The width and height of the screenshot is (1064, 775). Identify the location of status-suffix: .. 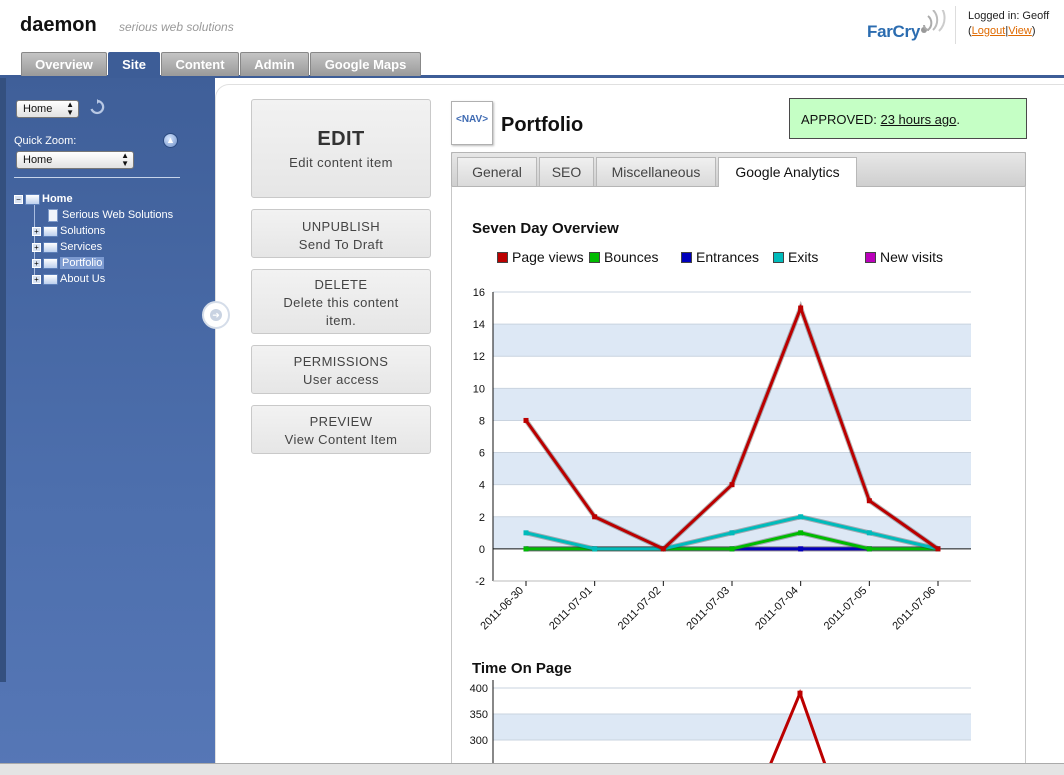
(958, 119).